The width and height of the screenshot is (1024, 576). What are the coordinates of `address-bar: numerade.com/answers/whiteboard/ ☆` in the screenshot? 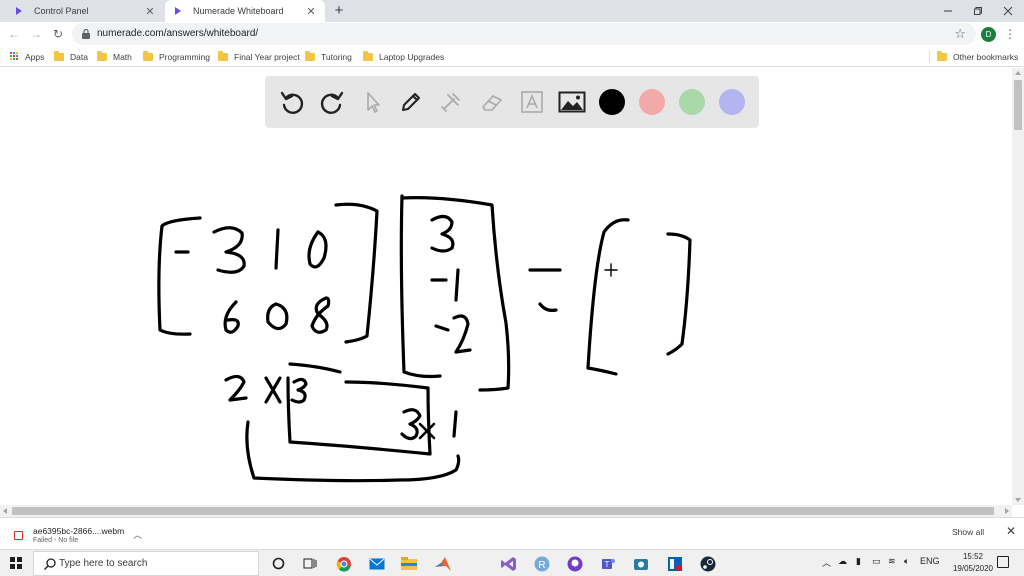 It's located at (524, 34).